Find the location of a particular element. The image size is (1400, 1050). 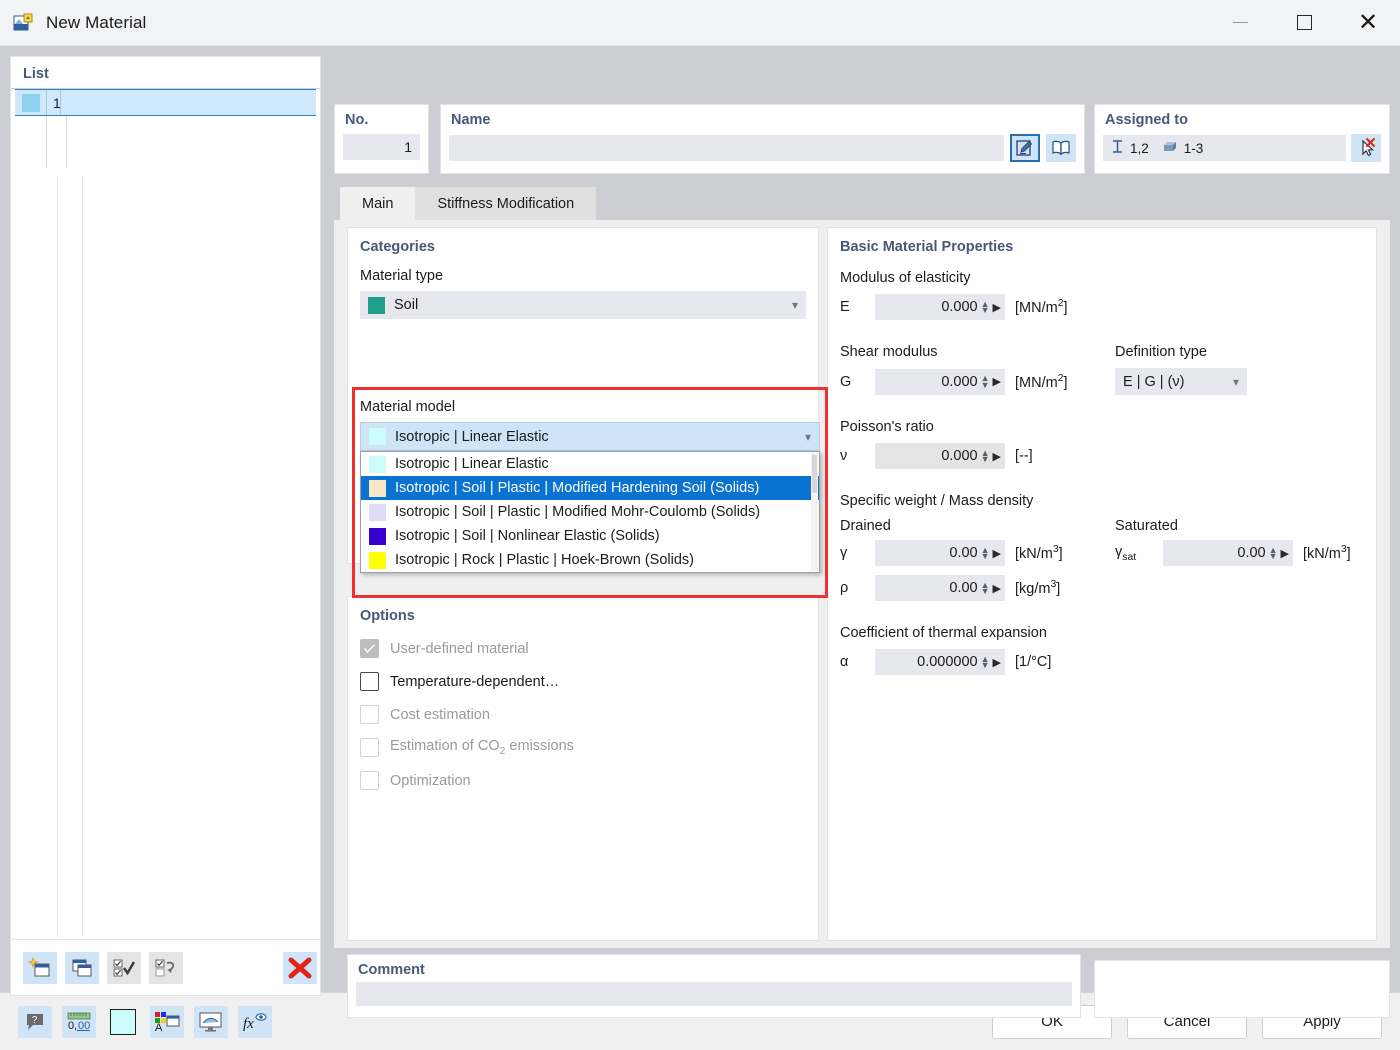

close-icon: ✕ is located at coordinates (1368, 23).